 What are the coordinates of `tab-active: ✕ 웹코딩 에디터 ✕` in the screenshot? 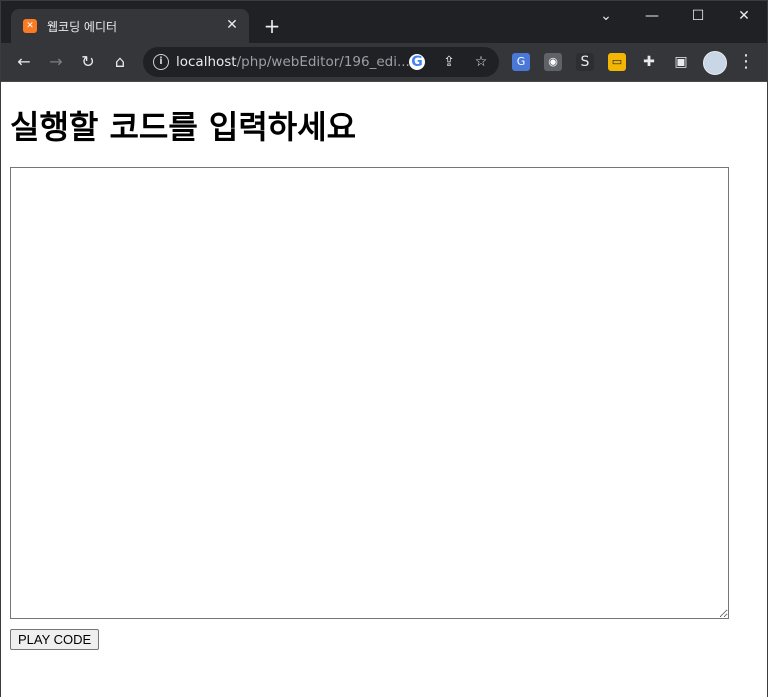 It's located at (130, 26).